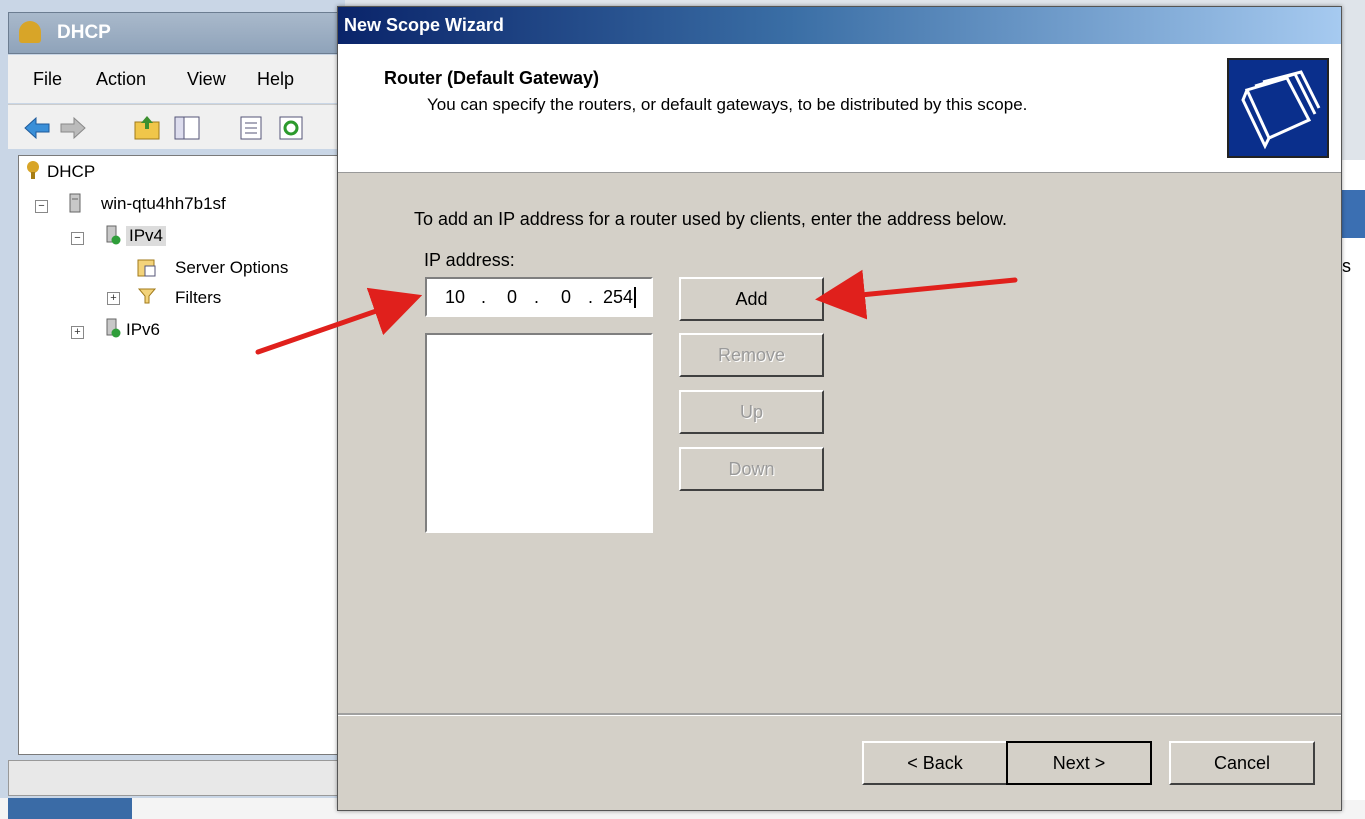  I want to click on down-button: Down, so click(751, 469).